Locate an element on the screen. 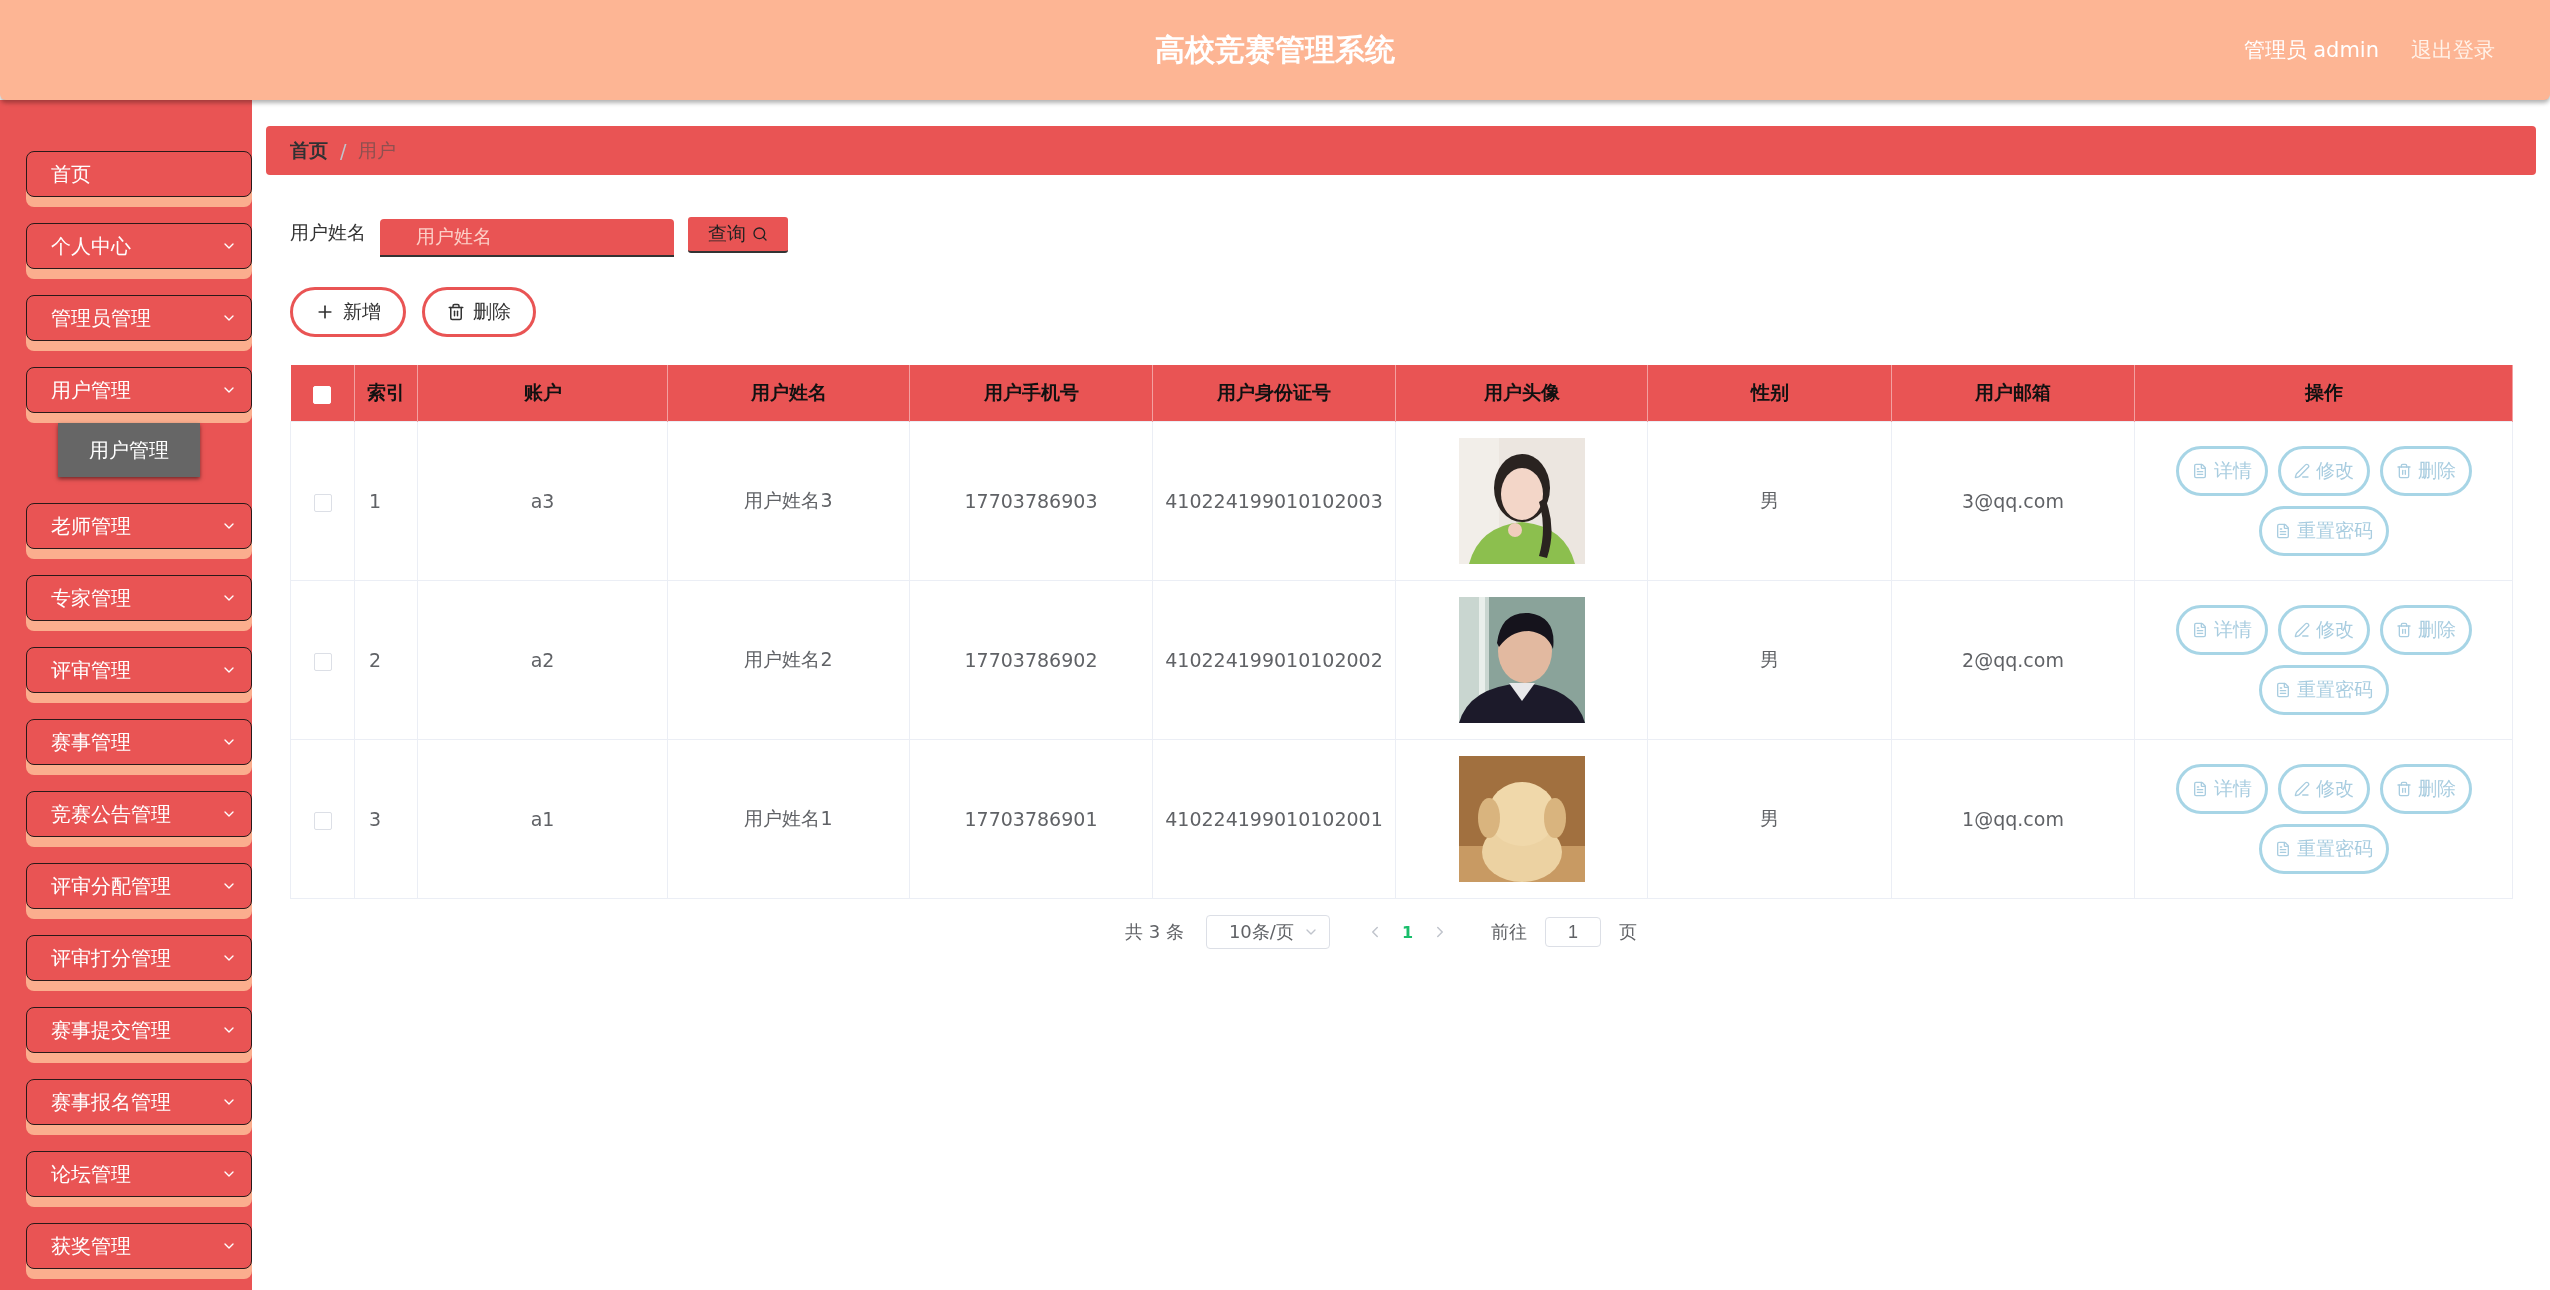 The height and width of the screenshot is (1290, 2550). table-cell: 17703786903 is located at coordinates (1031, 501).